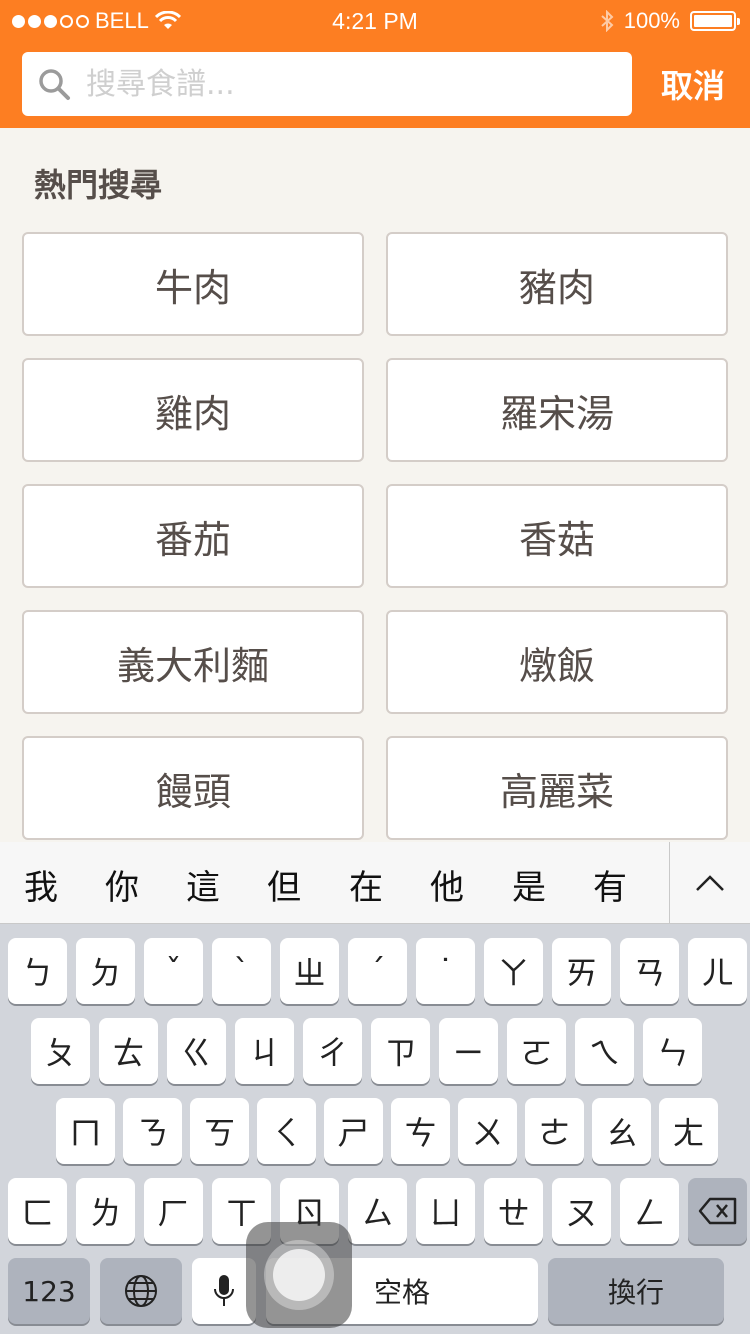 The width and height of the screenshot is (750, 1334). Describe the element at coordinates (554, 1131) in the screenshot. I see `key: ㄜ` at that location.